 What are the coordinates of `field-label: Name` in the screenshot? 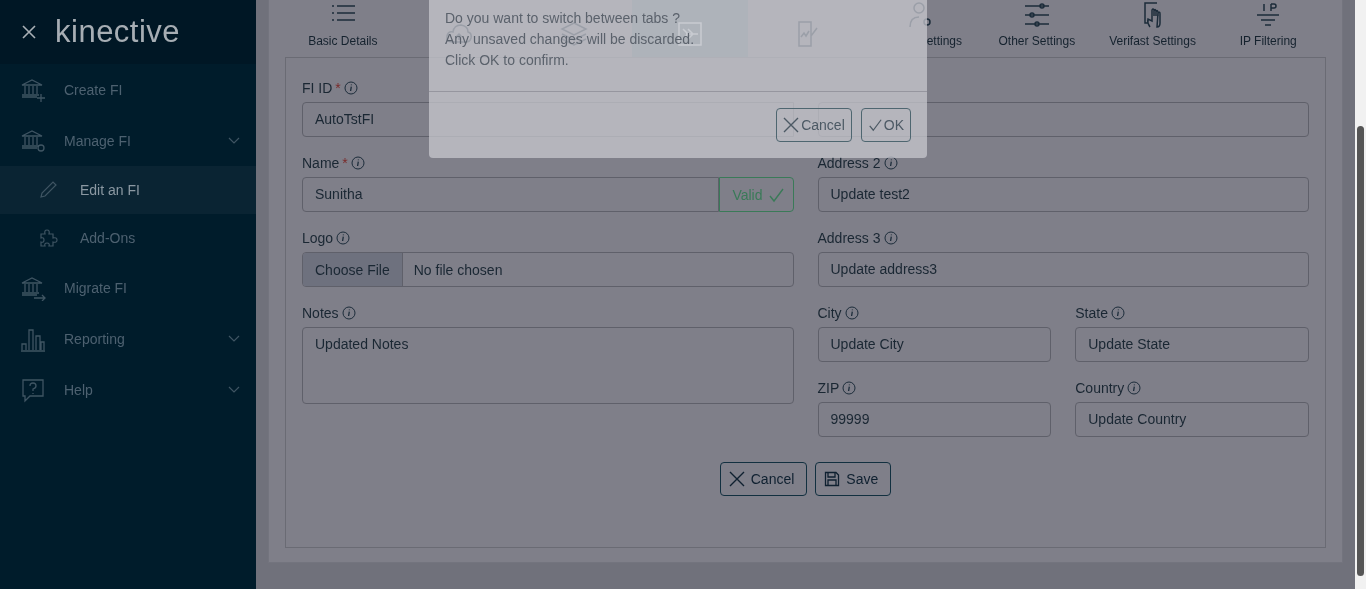 It's located at (321, 163).